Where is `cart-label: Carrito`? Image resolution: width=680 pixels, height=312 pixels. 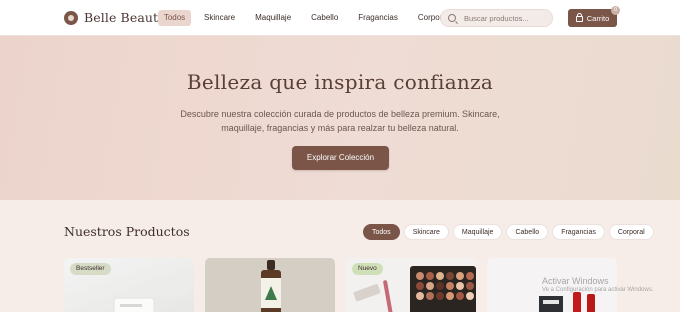
cart-label: Carrito is located at coordinates (598, 18).